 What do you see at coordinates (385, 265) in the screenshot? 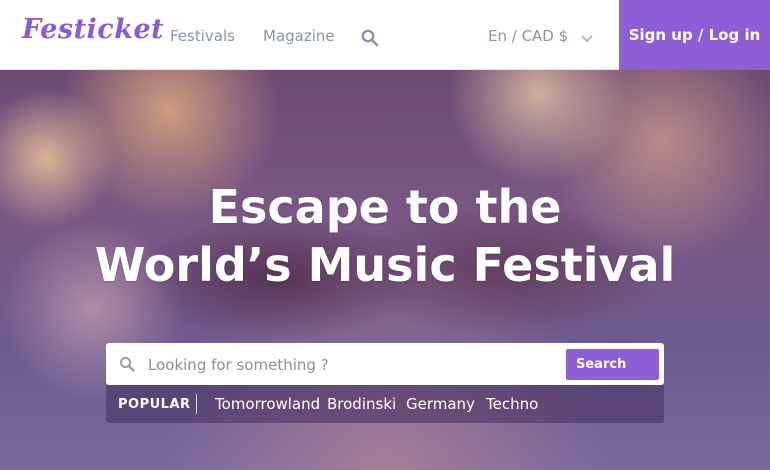
I see `hero-title-line2: World’s Music Festival` at bounding box center [385, 265].